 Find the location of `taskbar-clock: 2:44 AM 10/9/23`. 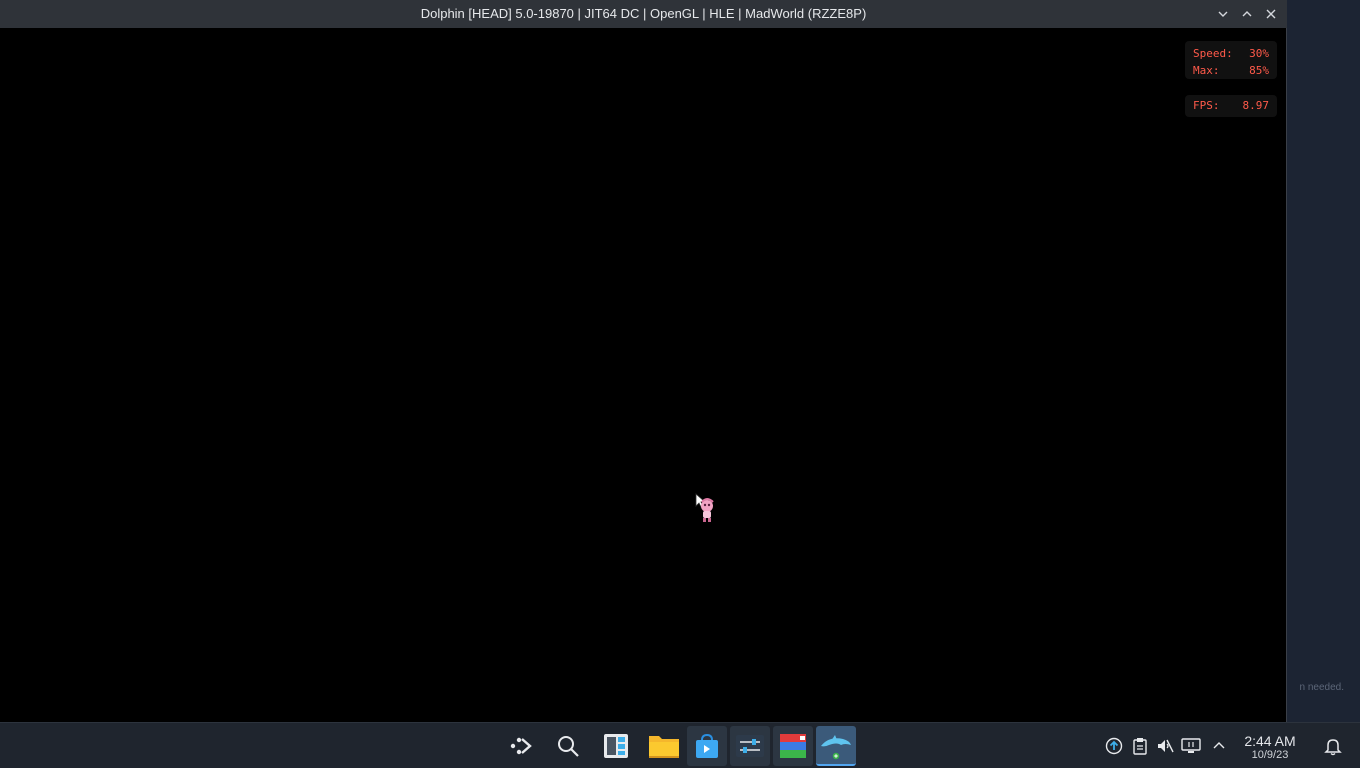

taskbar-clock: 2:44 AM 10/9/23 is located at coordinates (1270, 747).